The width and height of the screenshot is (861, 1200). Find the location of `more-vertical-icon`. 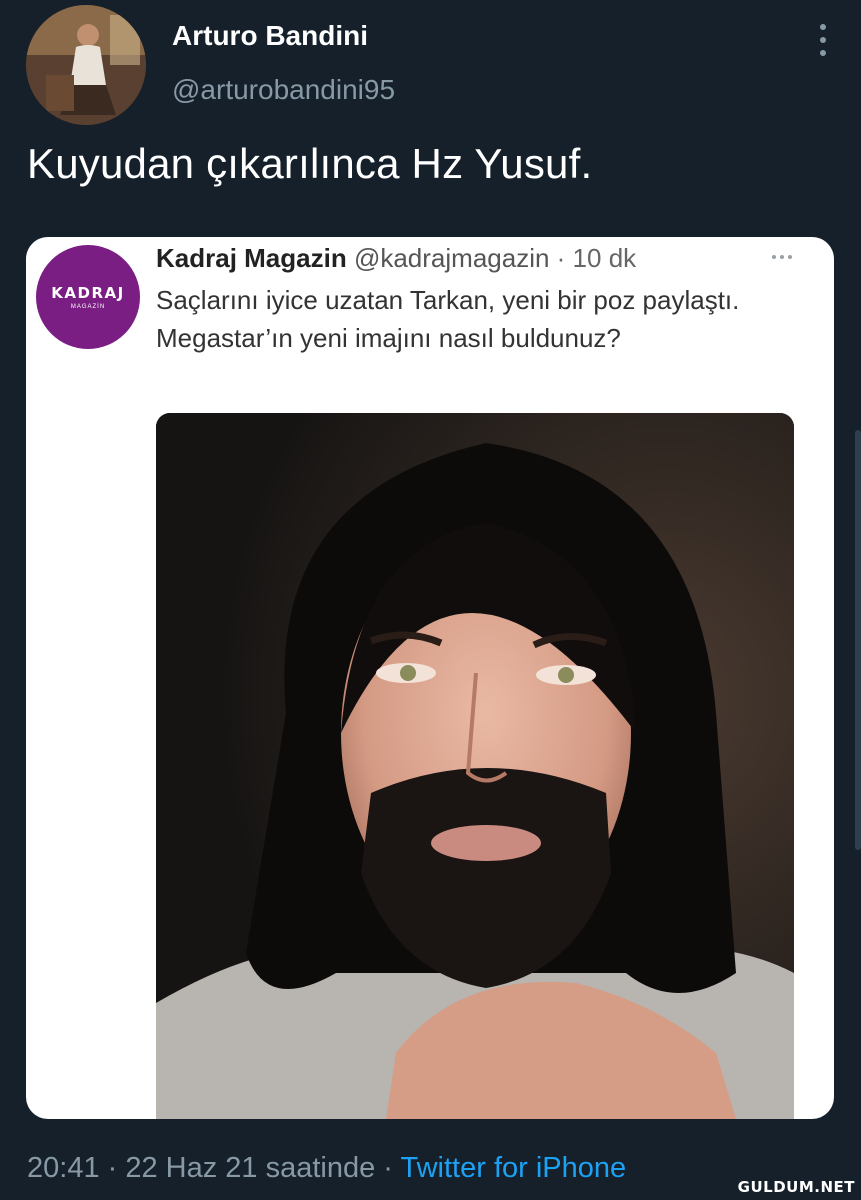

more-vertical-icon is located at coordinates (823, 40).